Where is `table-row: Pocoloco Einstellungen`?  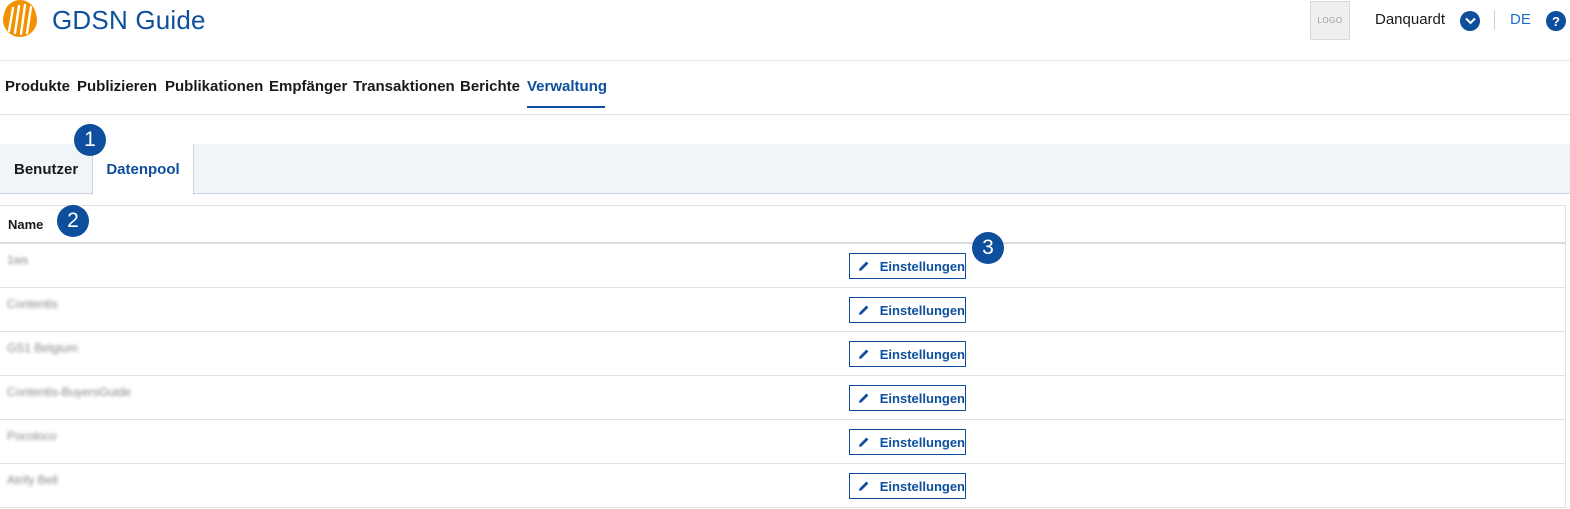 table-row: Pocoloco Einstellungen is located at coordinates (782, 442).